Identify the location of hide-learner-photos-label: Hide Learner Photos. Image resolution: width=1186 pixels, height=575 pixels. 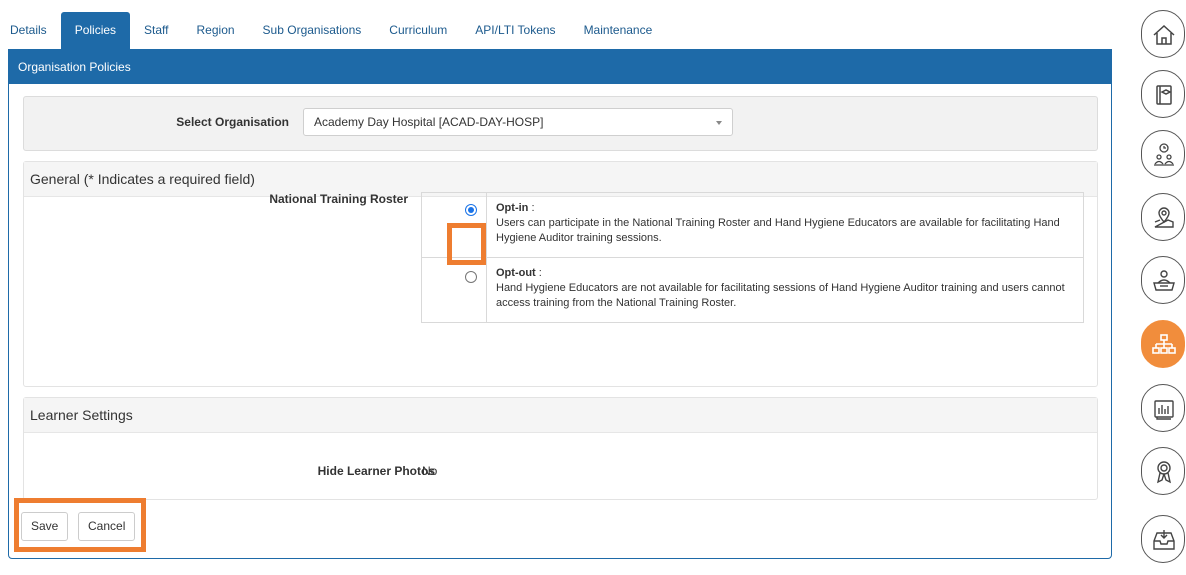
(376, 471).